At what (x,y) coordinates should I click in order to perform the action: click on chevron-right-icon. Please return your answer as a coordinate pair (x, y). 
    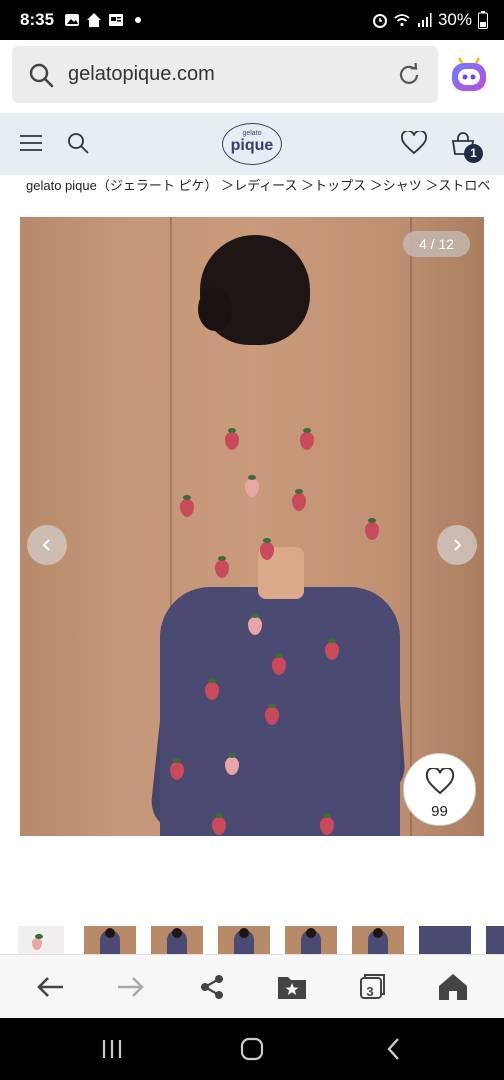
    Looking at the image, I should click on (458, 545).